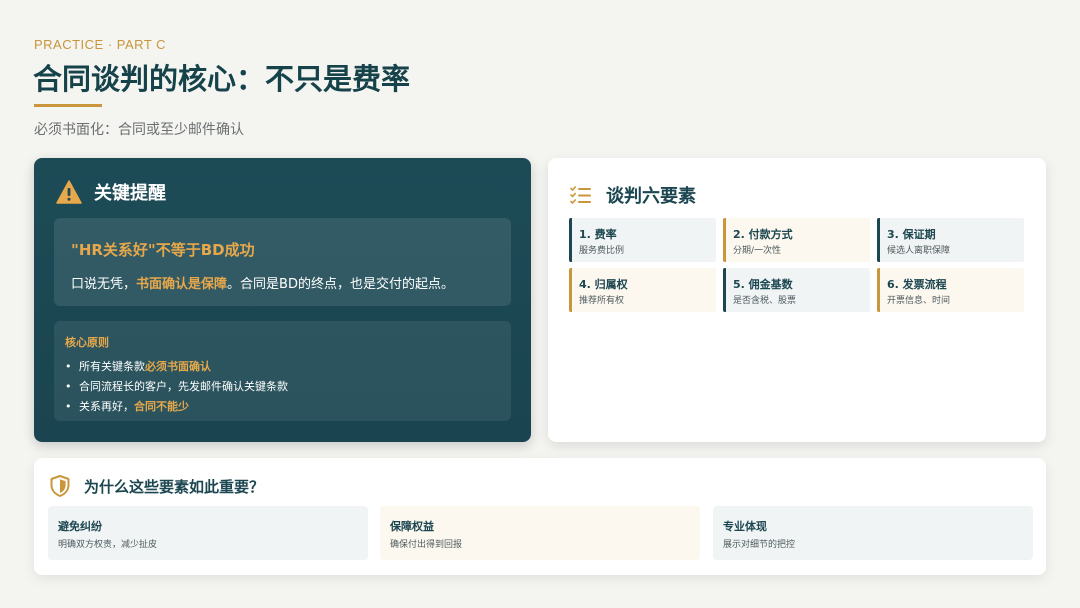  Describe the element at coordinates (950, 240) in the screenshot. I see `element-item-guarantee: 3. 保证期 候选人离职保障` at that location.